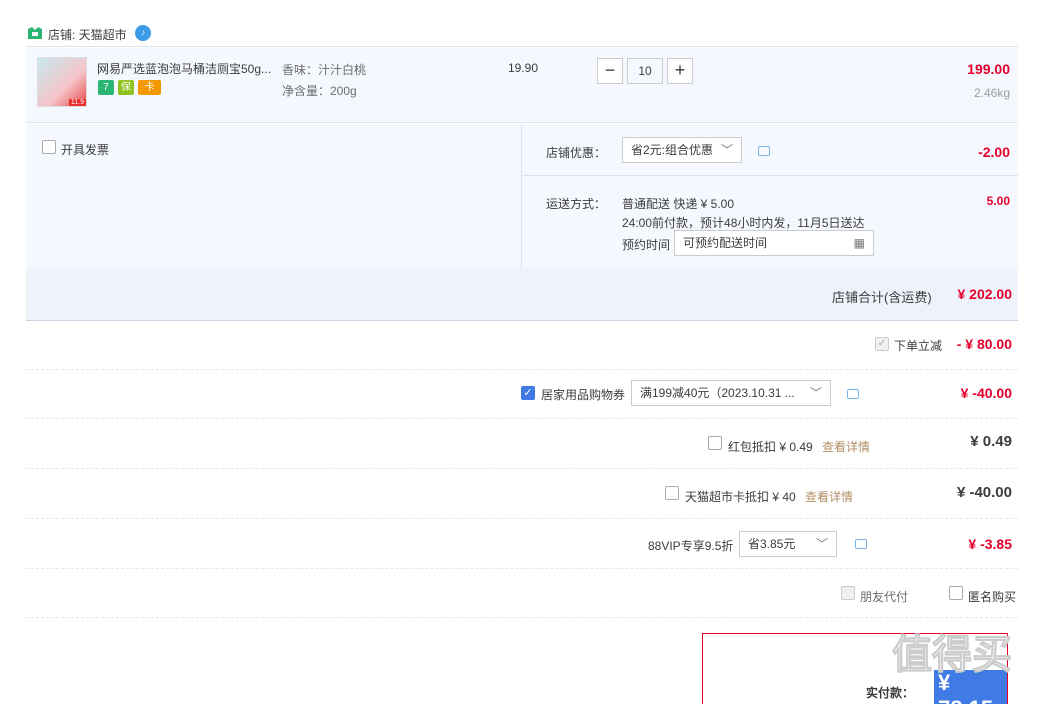 The image size is (1041, 704). I want to click on unit-price: 19.90, so click(523, 68).